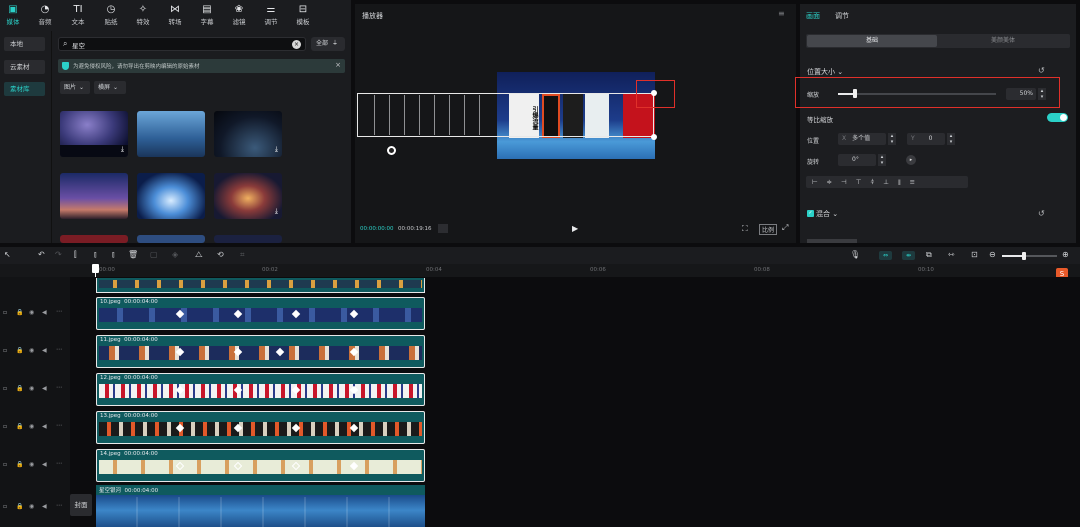 This screenshot has width=1080, height=527. Describe the element at coordinates (41, 254) in the screenshot. I see `undo-icon: ↶` at that location.